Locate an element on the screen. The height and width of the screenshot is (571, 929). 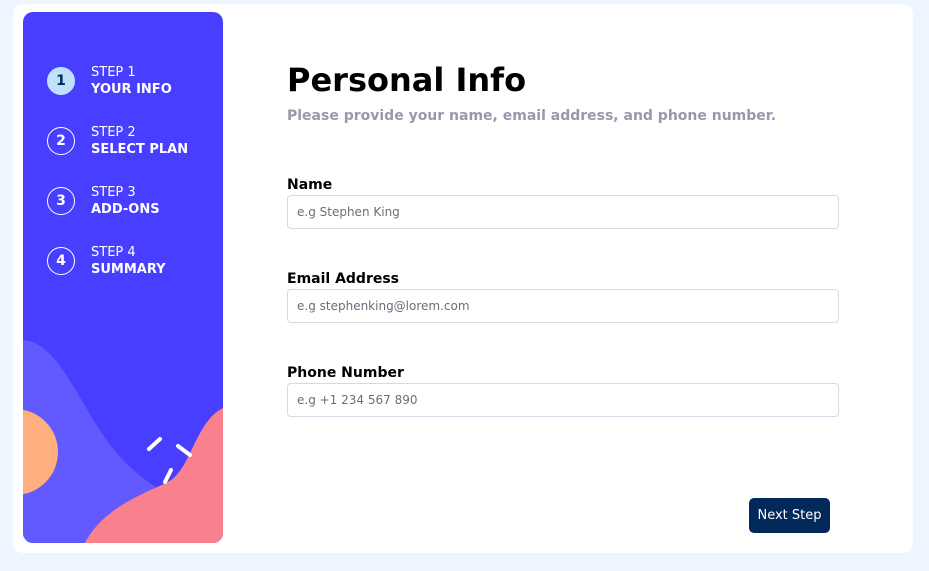
step-item-your-info: 1 STEP 1 YOUR INFO is located at coordinates (117, 81).